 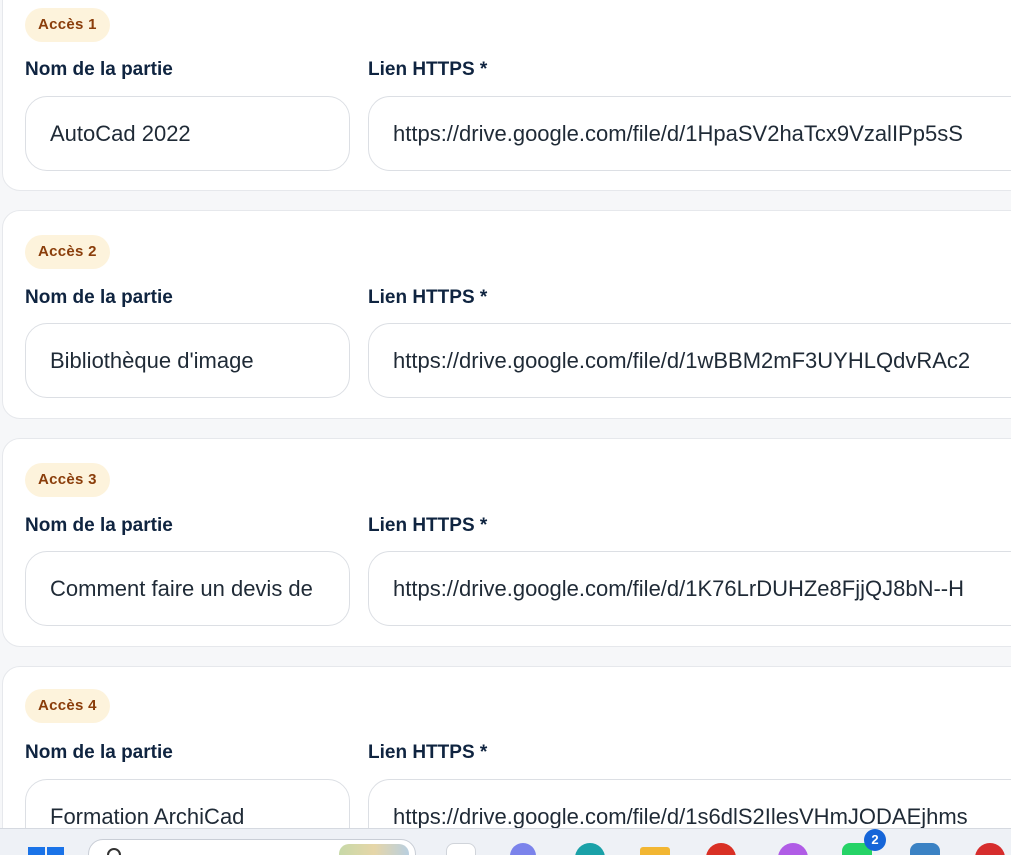 I want to click on taskbar: 2, so click(x=505, y=841).